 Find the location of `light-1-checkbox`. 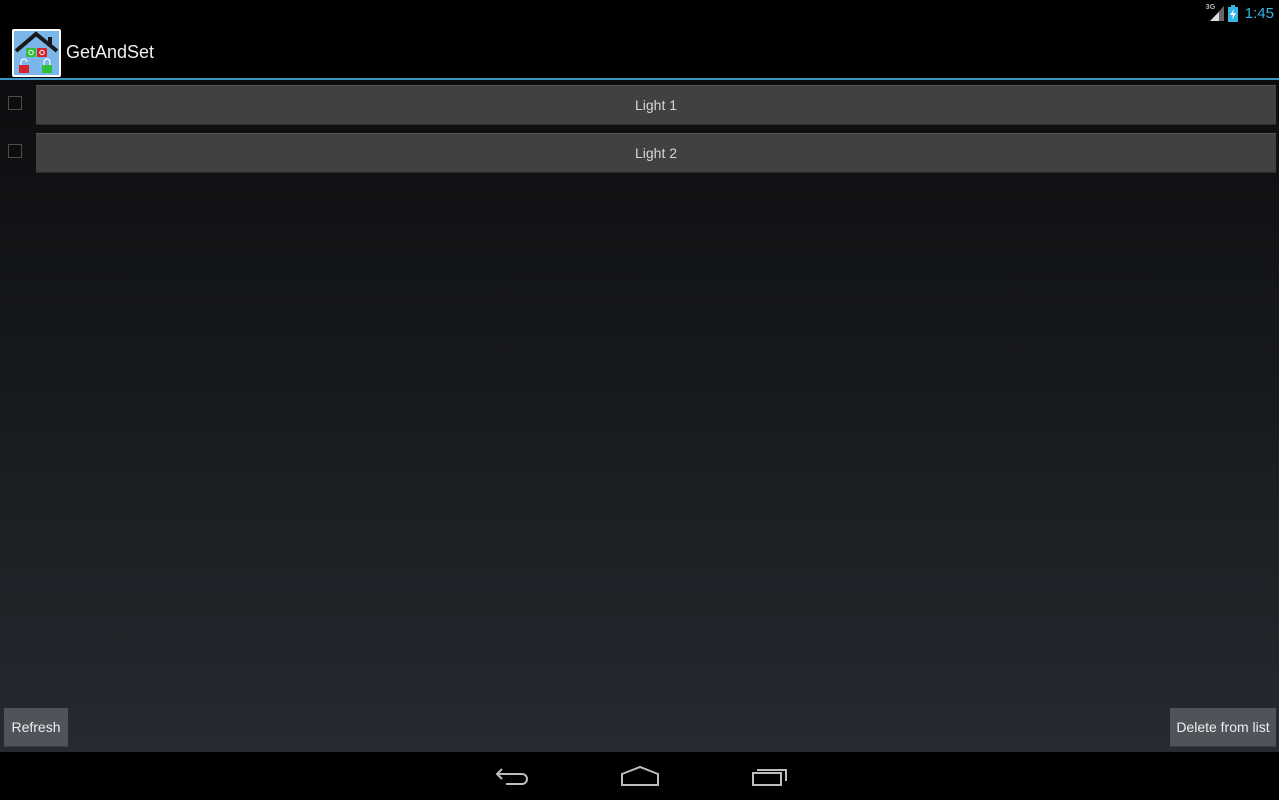

light-1-checkbox is located at coordinates (15, 103).